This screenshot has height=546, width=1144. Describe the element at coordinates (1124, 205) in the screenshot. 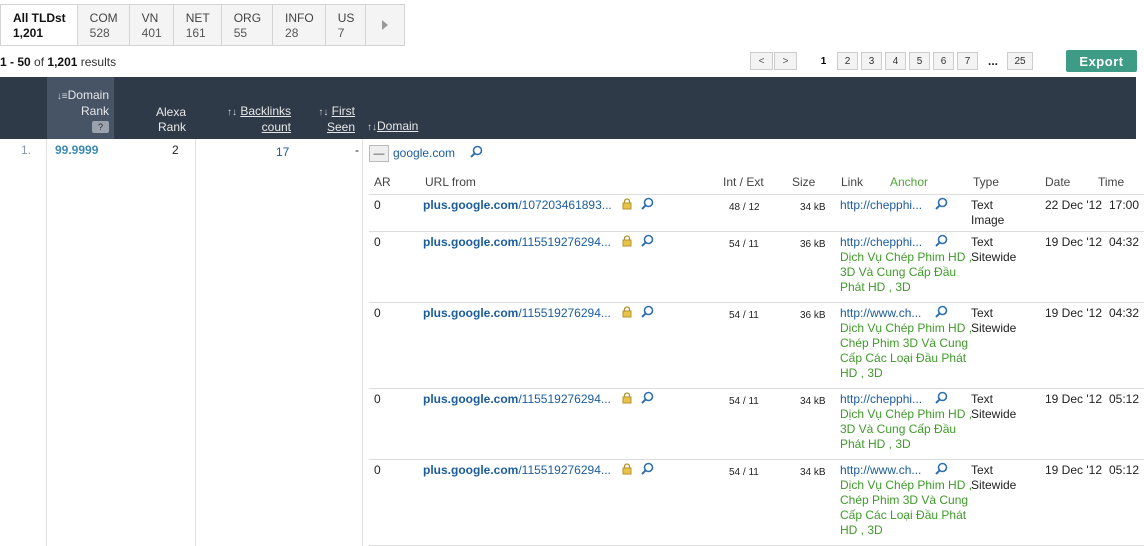

I see `time-value: 17:00` at that location.